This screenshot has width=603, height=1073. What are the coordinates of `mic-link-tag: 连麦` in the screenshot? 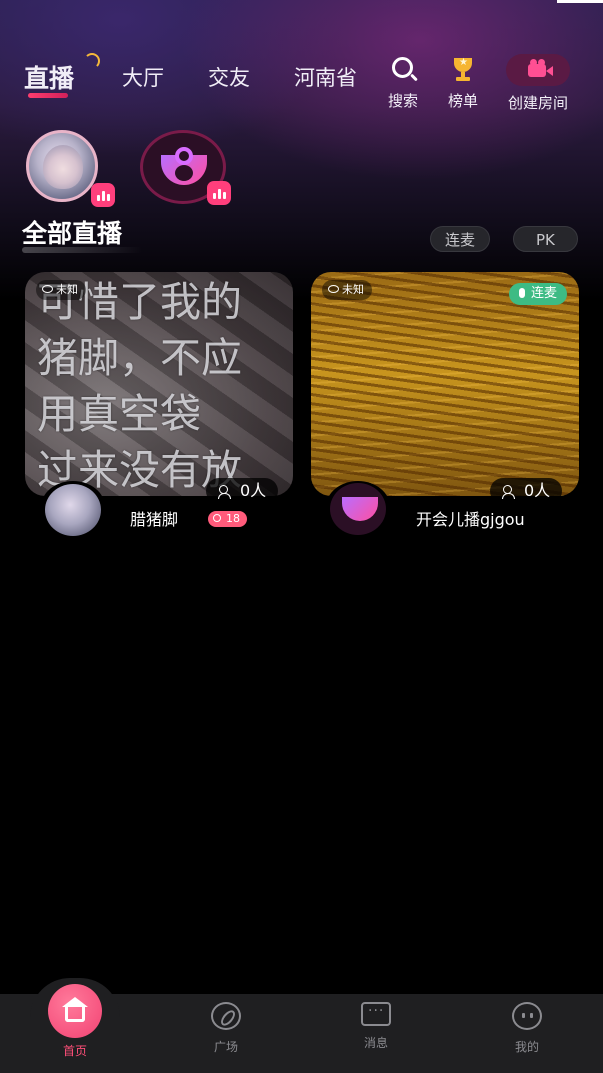 It's located at (537, 294).